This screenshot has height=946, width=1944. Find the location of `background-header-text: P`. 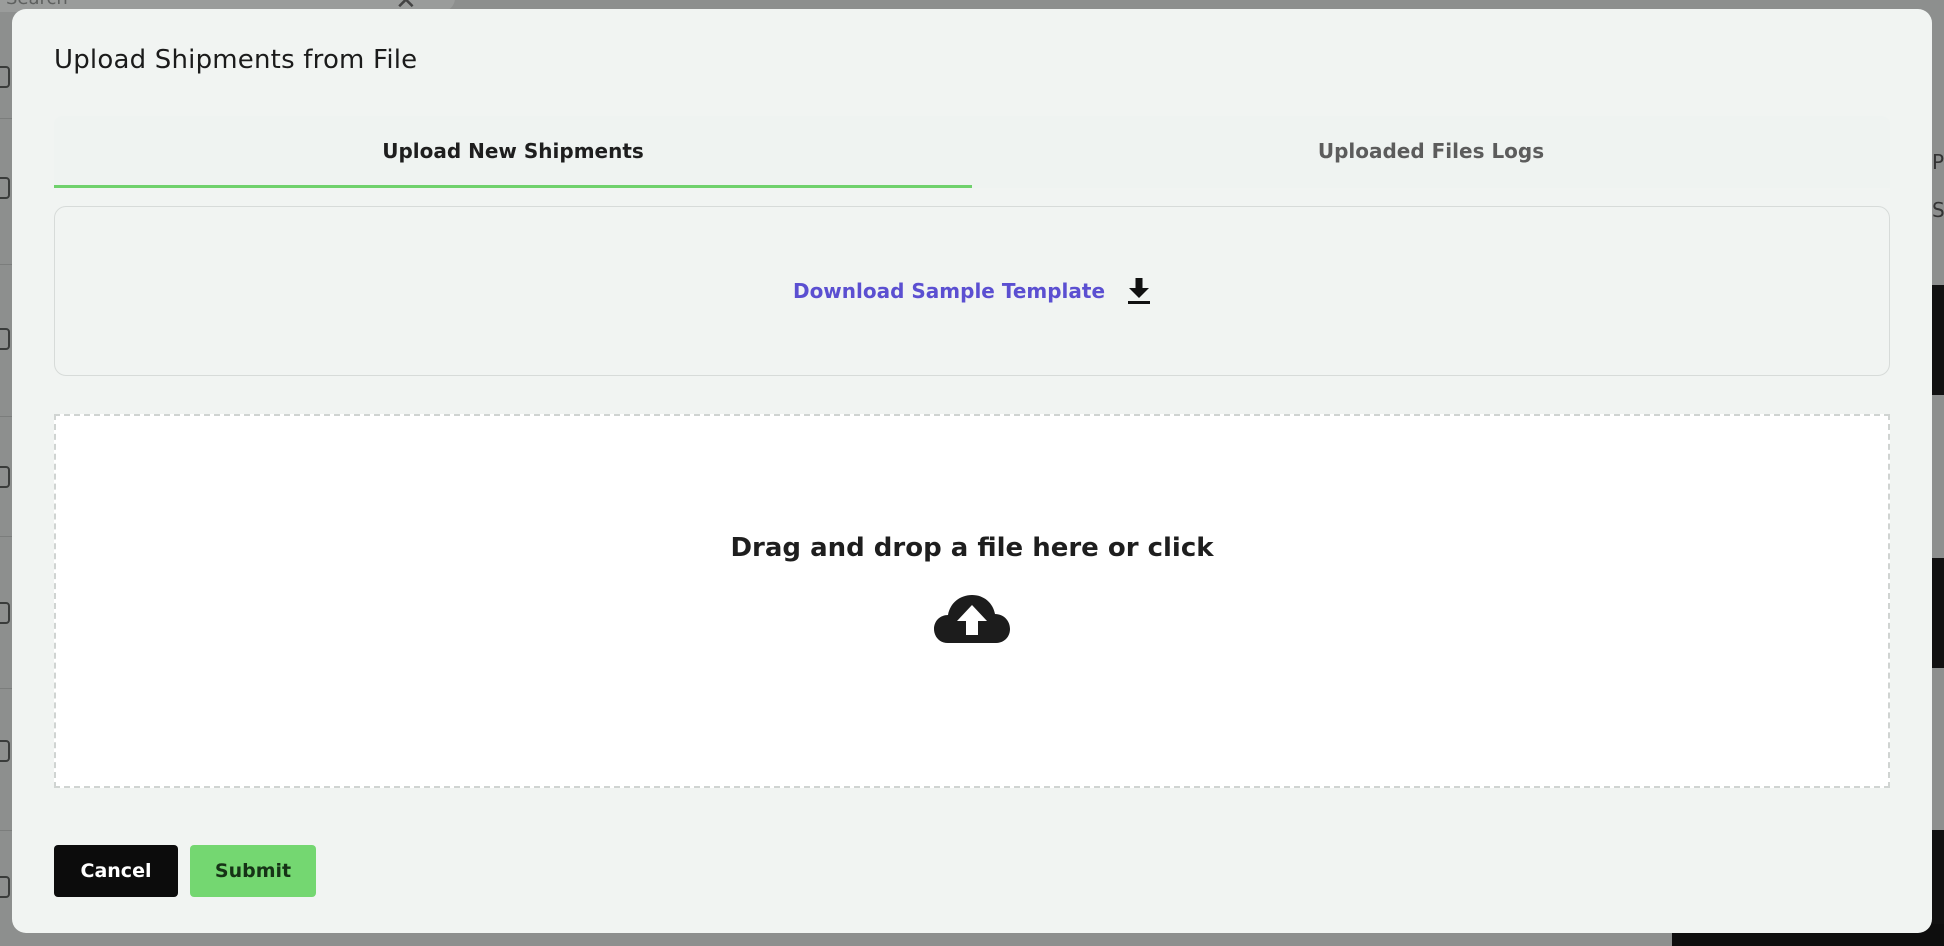

background-header-text: P is located at coordinates (1938, 162).